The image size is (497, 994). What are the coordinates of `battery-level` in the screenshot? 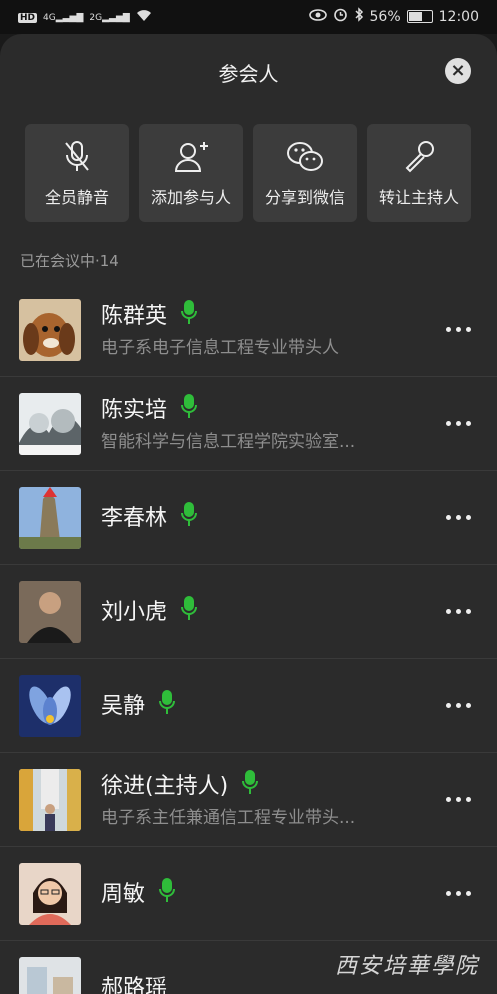 It's located at (415, 16).